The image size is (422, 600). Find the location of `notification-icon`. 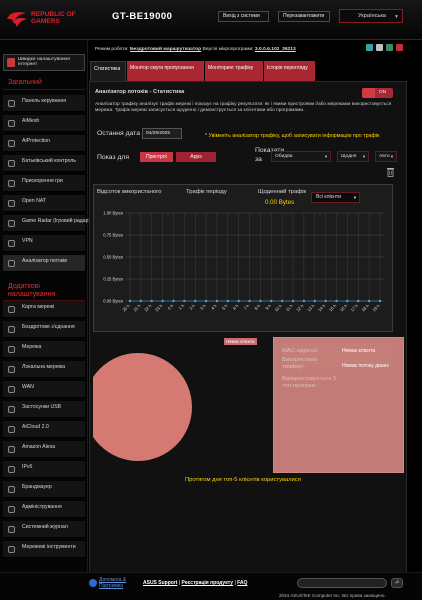

notification-icon is located at coordinates (399, 47).